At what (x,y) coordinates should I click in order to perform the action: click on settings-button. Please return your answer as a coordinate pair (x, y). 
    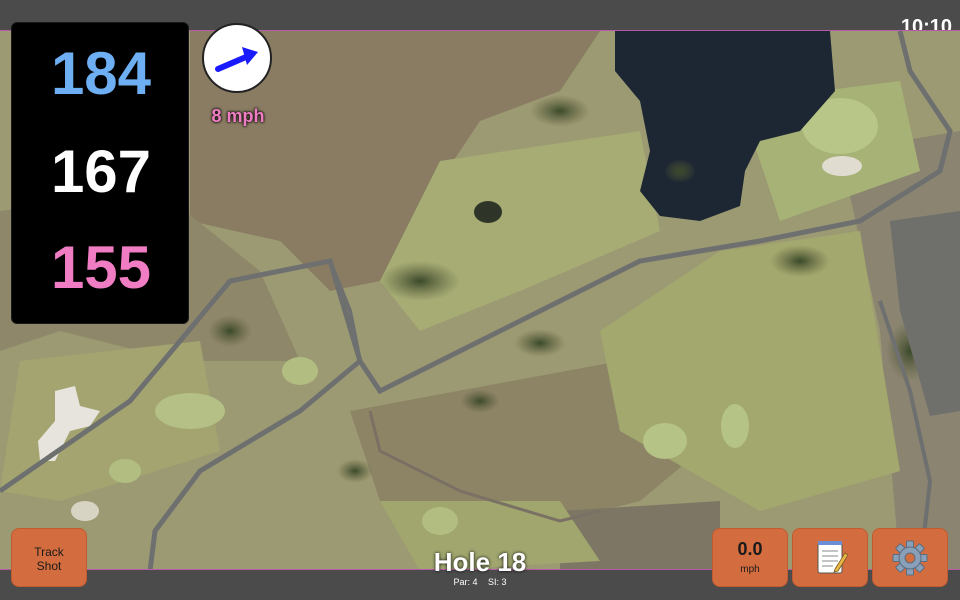
    Looking at the image, I should click on (910, 557).